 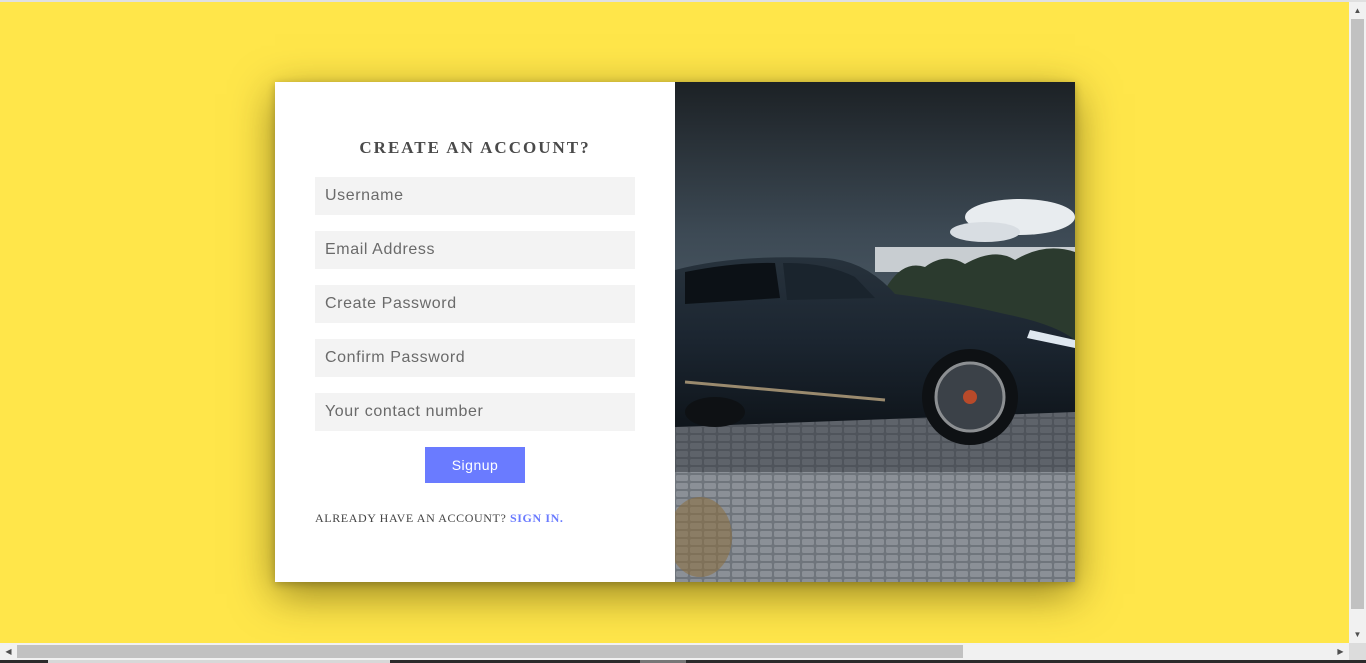 What do you see at coordinates (475, 250) in the screenshot?
I see `email-input` at bounding box center [475, 250].